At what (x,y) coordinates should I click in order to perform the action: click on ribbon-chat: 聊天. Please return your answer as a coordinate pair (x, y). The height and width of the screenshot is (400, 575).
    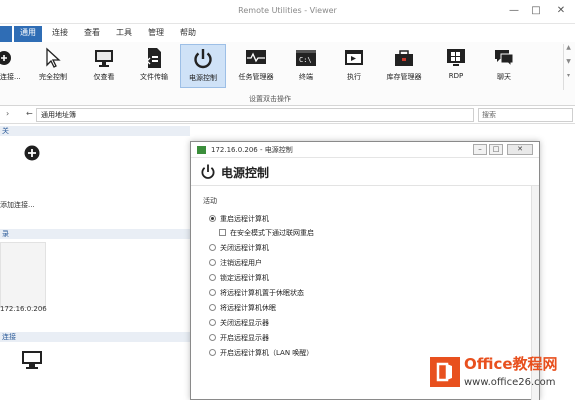
    Looking at the image, I should click on (504, 66).